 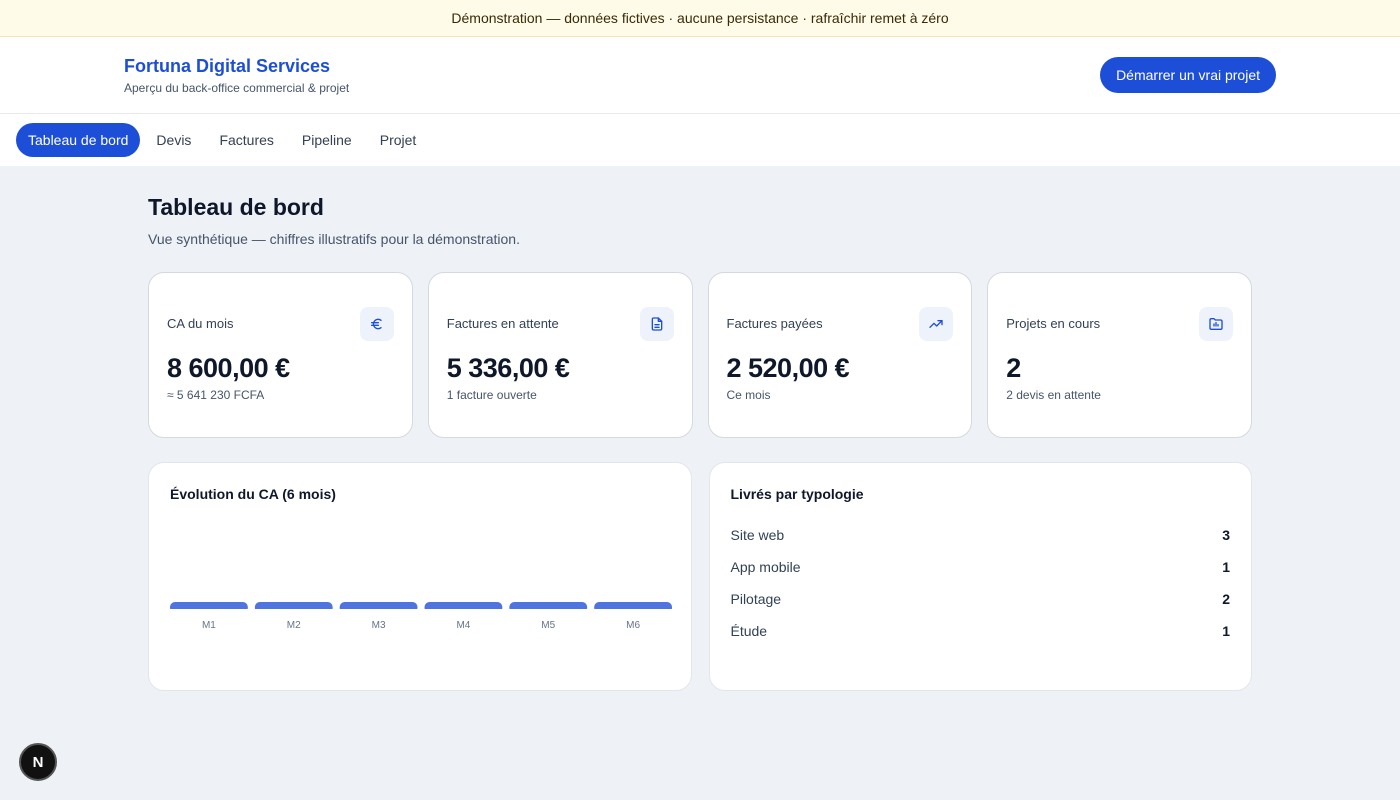 I want to click on tab-pipeline: Pipeline, so click(x=327, y=140).